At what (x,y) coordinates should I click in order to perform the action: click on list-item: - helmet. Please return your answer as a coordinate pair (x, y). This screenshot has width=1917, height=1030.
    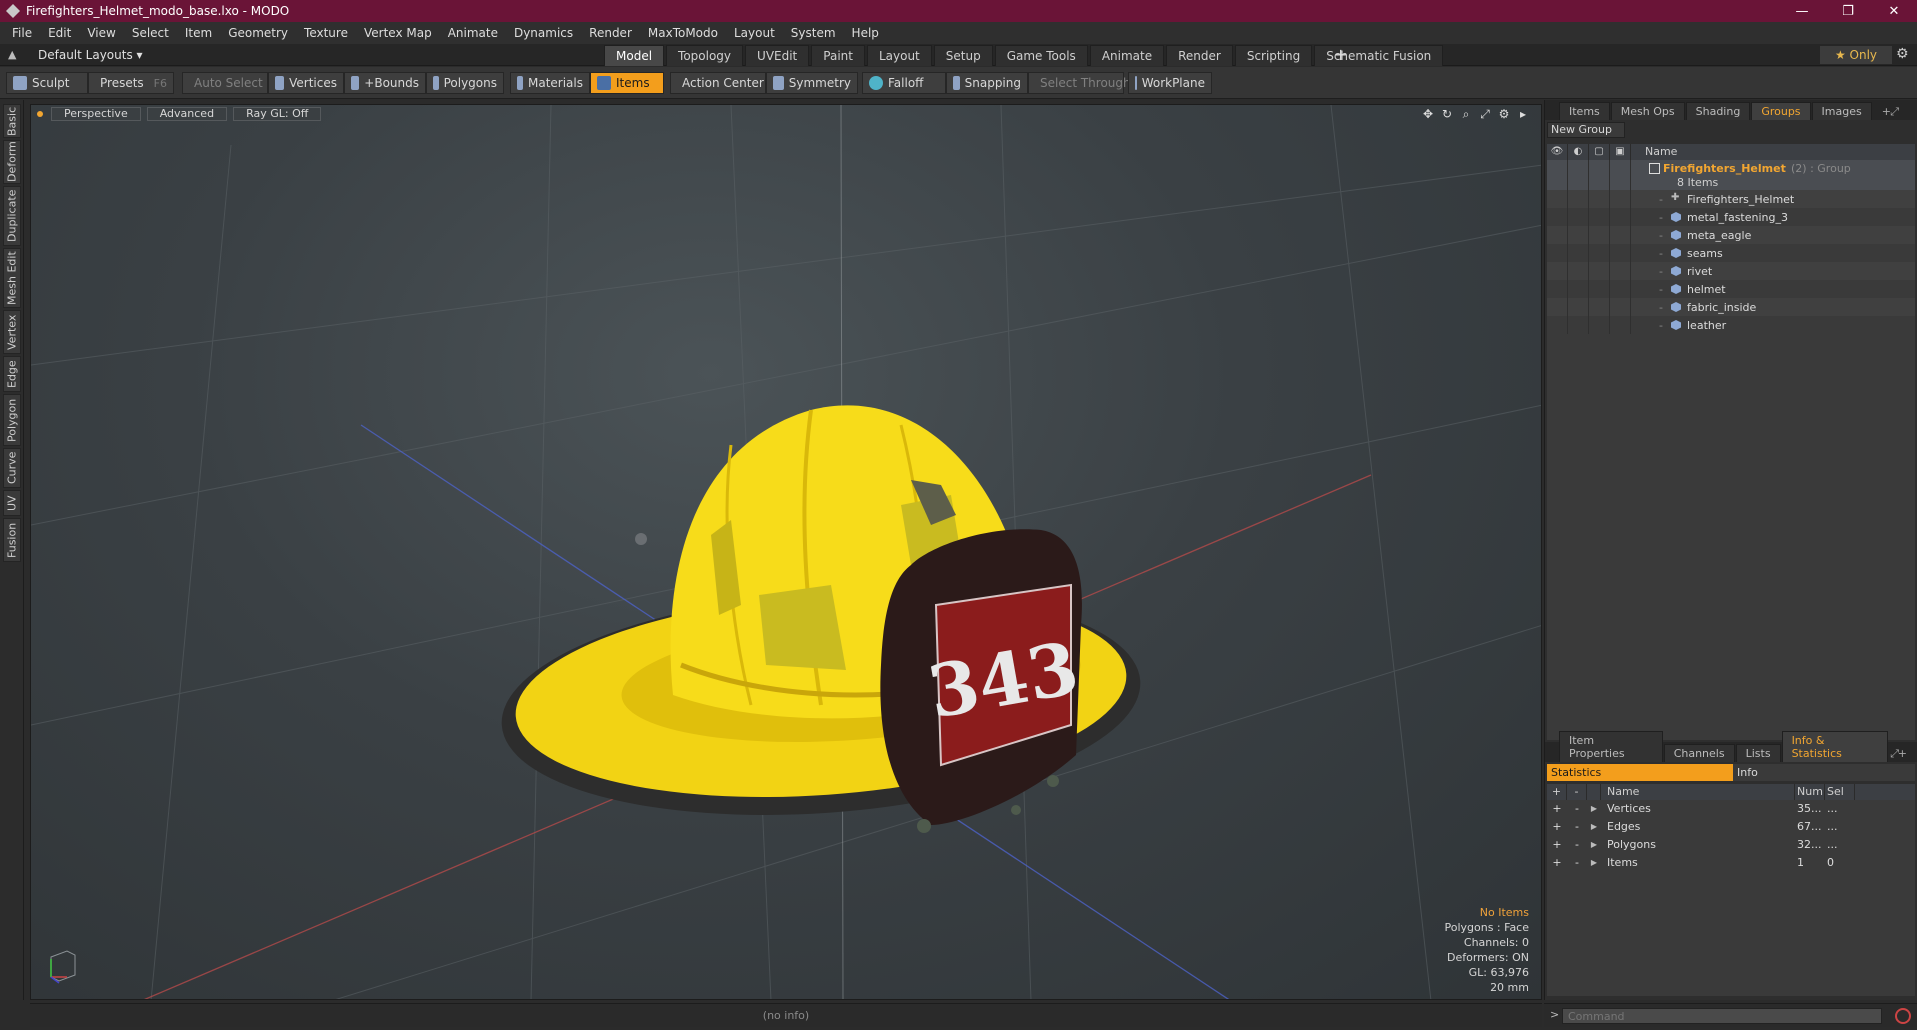
    Looking at the image, I should click on (1731, 289).